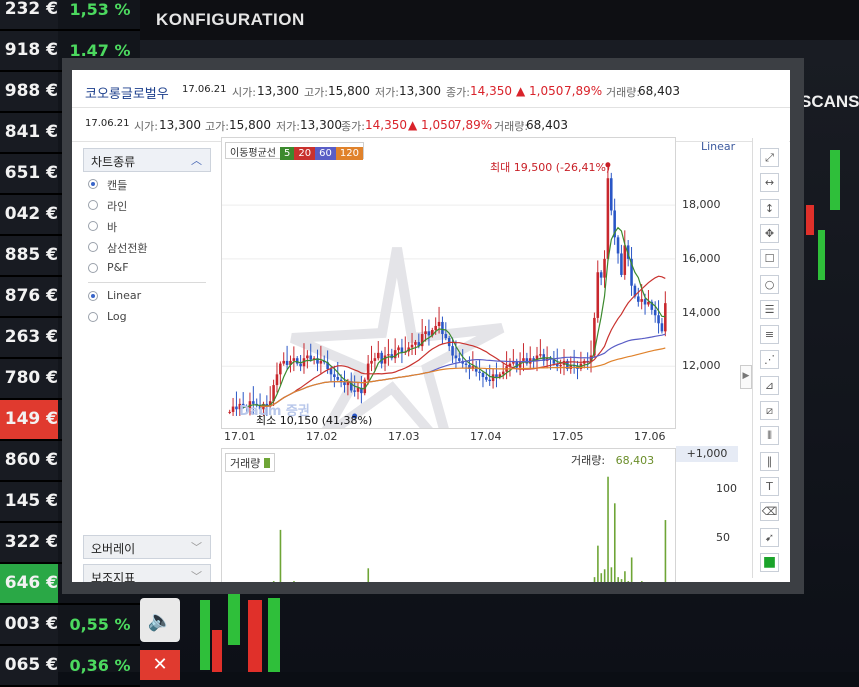 The image size is (859, 687). Describe the element at coordinates (127, 92) in the screenshot. I see `stock-name: 코오롱글로벌우` at that location.